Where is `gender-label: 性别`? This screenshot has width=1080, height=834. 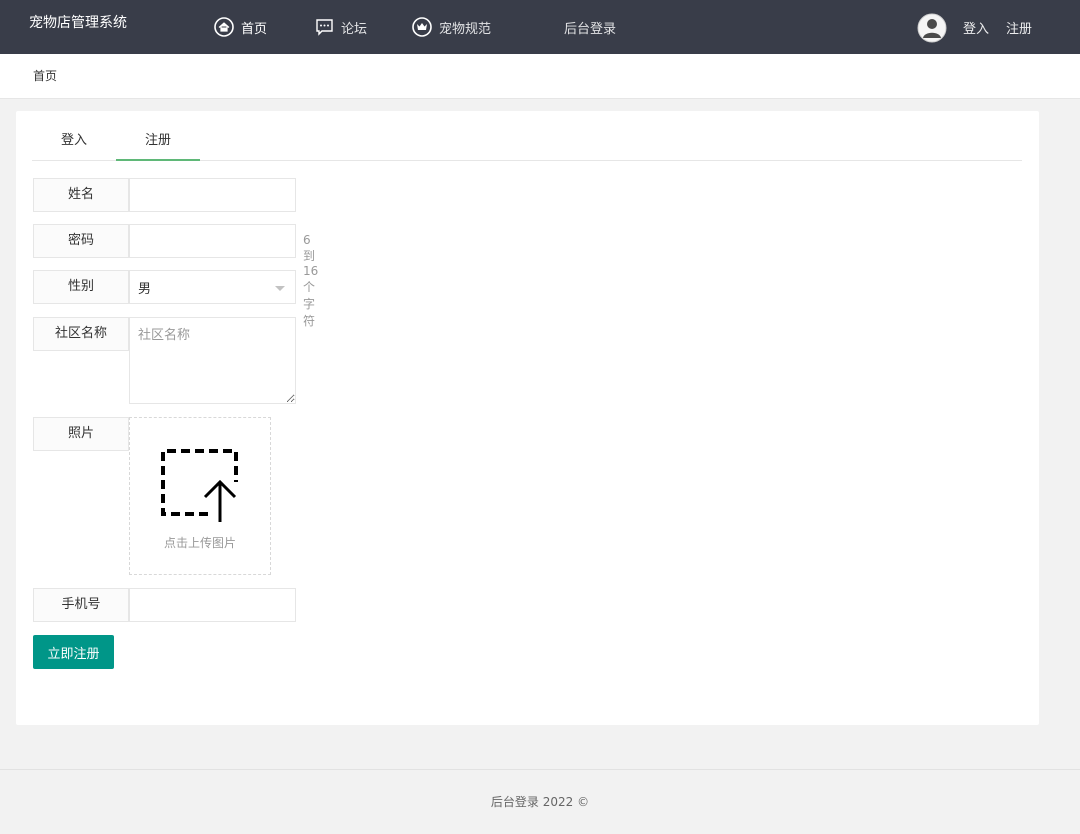
gender-label: 性别 is located at coordinates (81, 287).